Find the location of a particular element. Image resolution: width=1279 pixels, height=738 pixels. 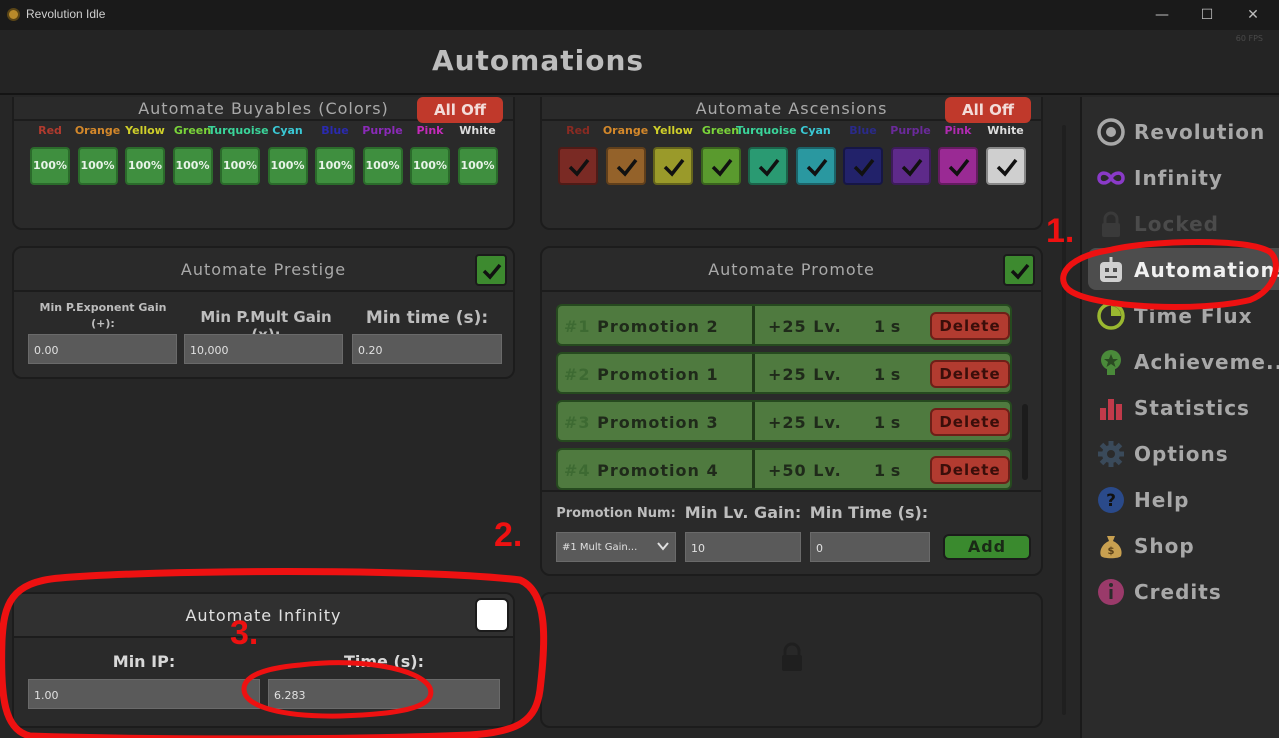

annotation-3: 3. is located at coordinates (244, 633).